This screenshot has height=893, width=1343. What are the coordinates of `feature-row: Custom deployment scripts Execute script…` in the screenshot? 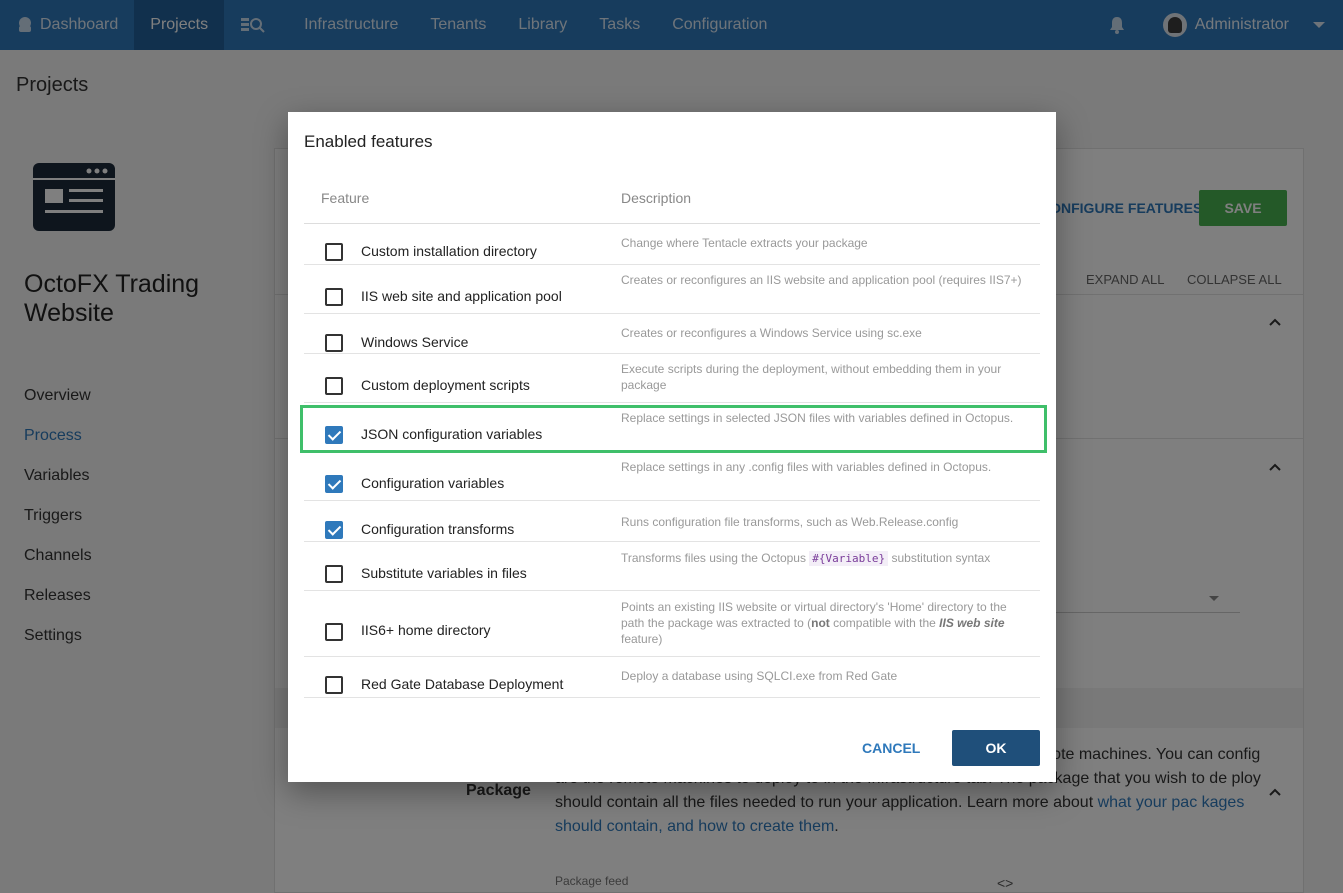 It's located at (672, 378).